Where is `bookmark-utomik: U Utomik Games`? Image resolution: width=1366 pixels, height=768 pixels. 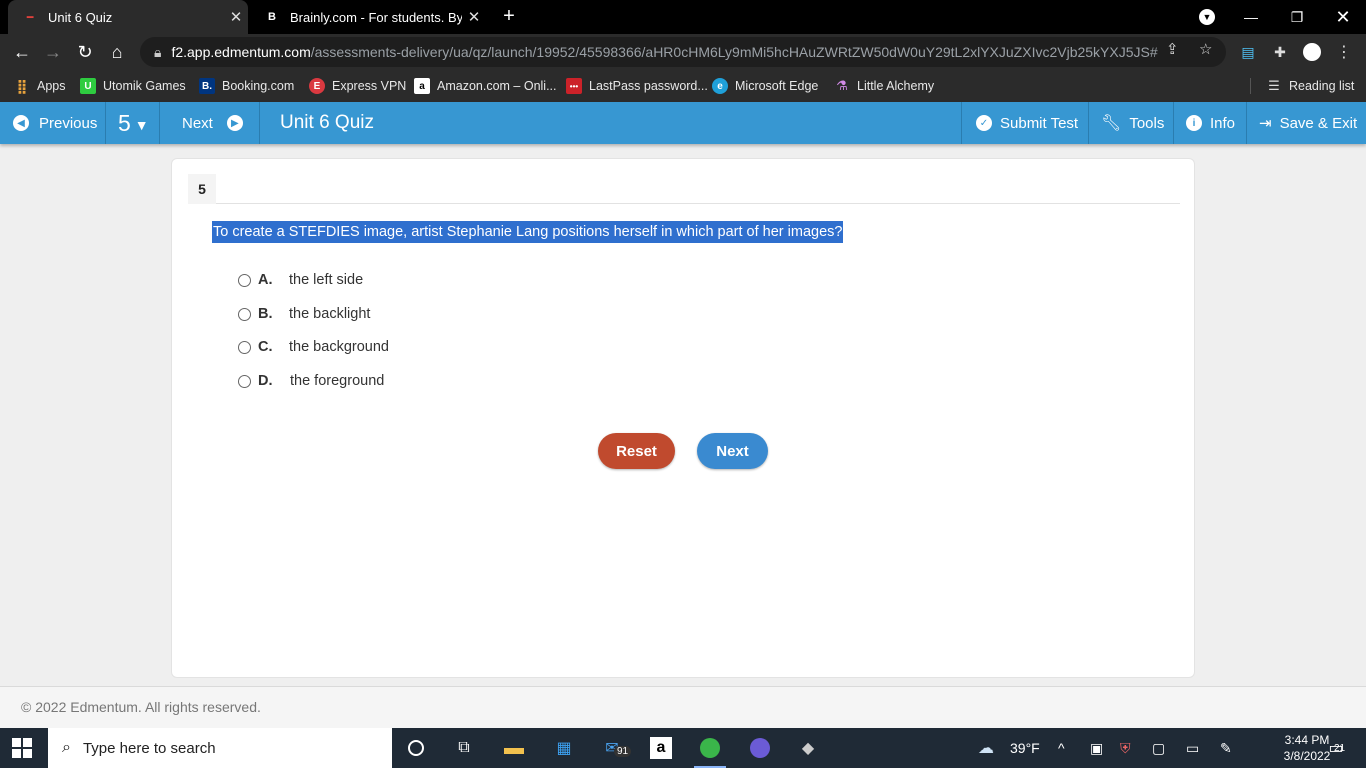
bookmark-utomik: U Utomik Games is located at coordinates (133, 86).